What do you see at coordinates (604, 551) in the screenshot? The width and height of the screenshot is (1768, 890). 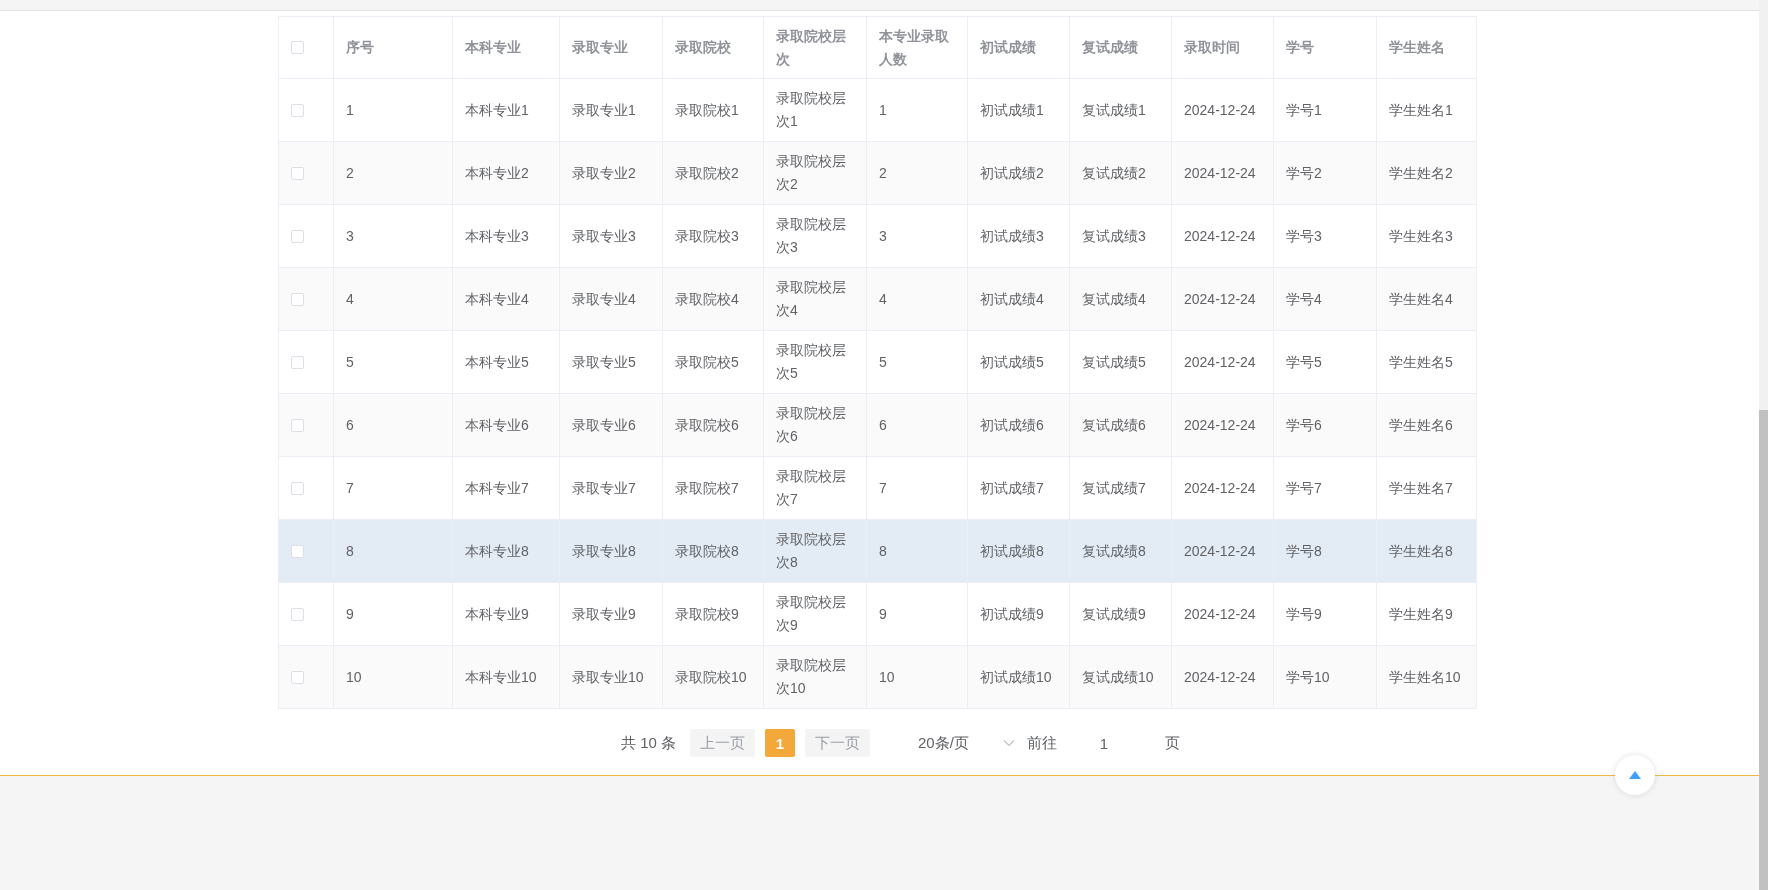 I see `table-cell-text: 录取专业8` at bounding box center [604, 551].